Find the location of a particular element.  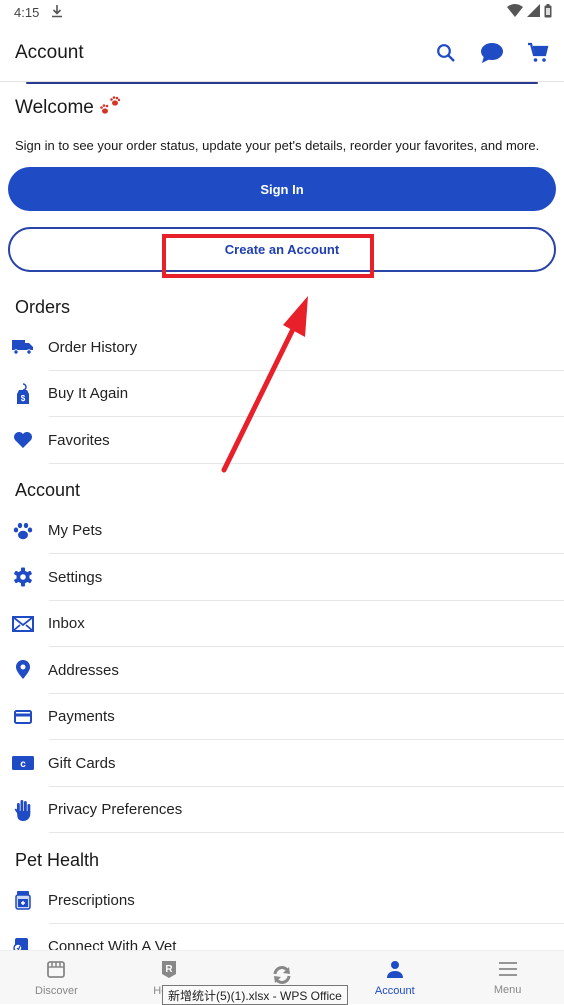

pill-bottle-icon is located at coordinates (24, 900).